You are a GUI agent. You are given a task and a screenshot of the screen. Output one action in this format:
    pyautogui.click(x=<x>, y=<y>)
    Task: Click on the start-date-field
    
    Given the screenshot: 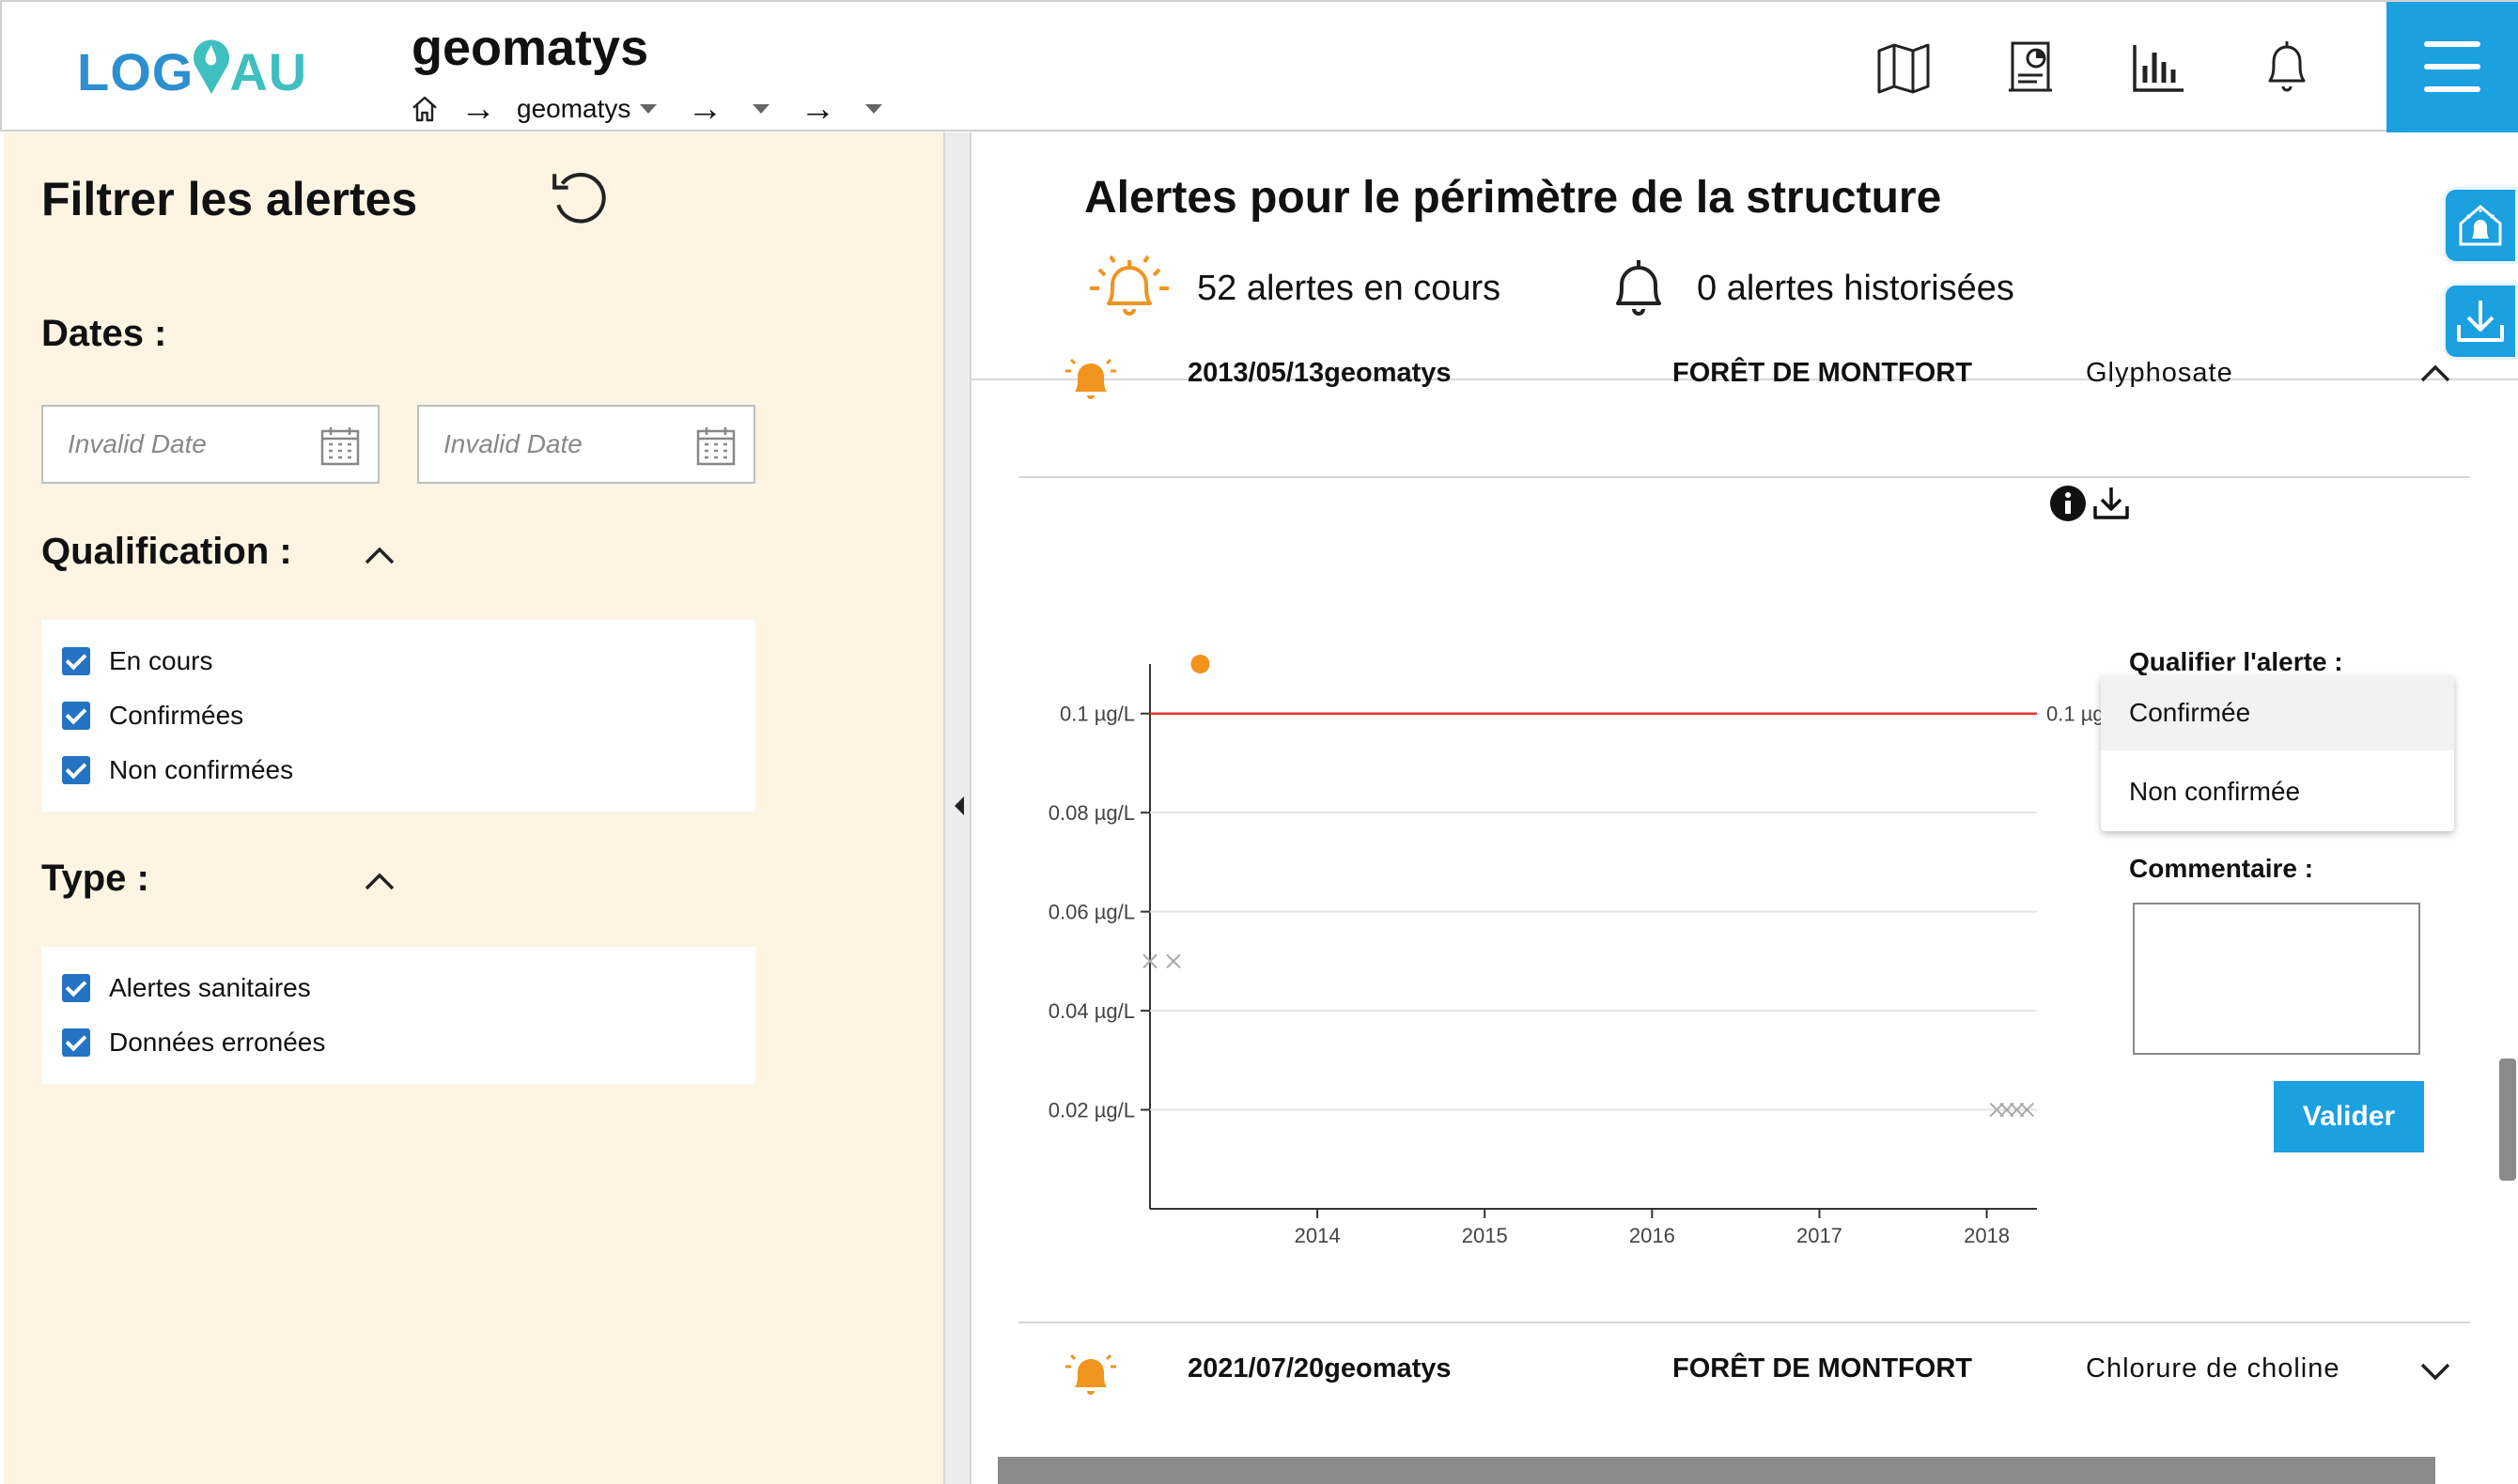 What is the action you would take?
    pyautogui.click(x=210, y=445)
    